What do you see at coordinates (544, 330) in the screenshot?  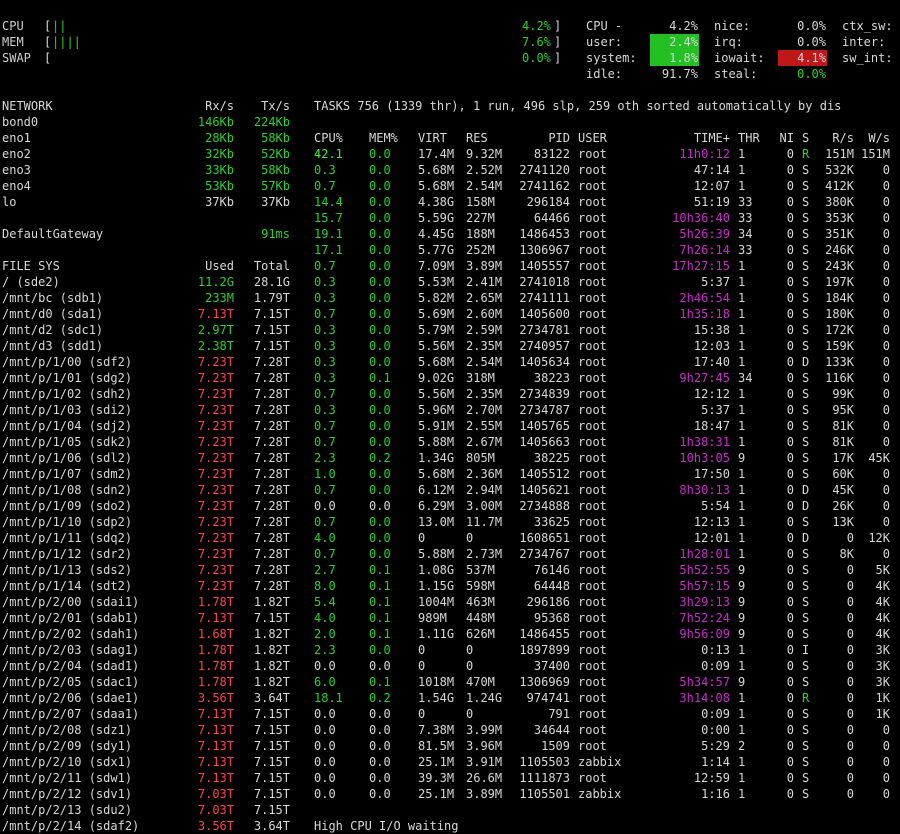 I see `process-pid: 2734781` at bounding box center [544, 330].